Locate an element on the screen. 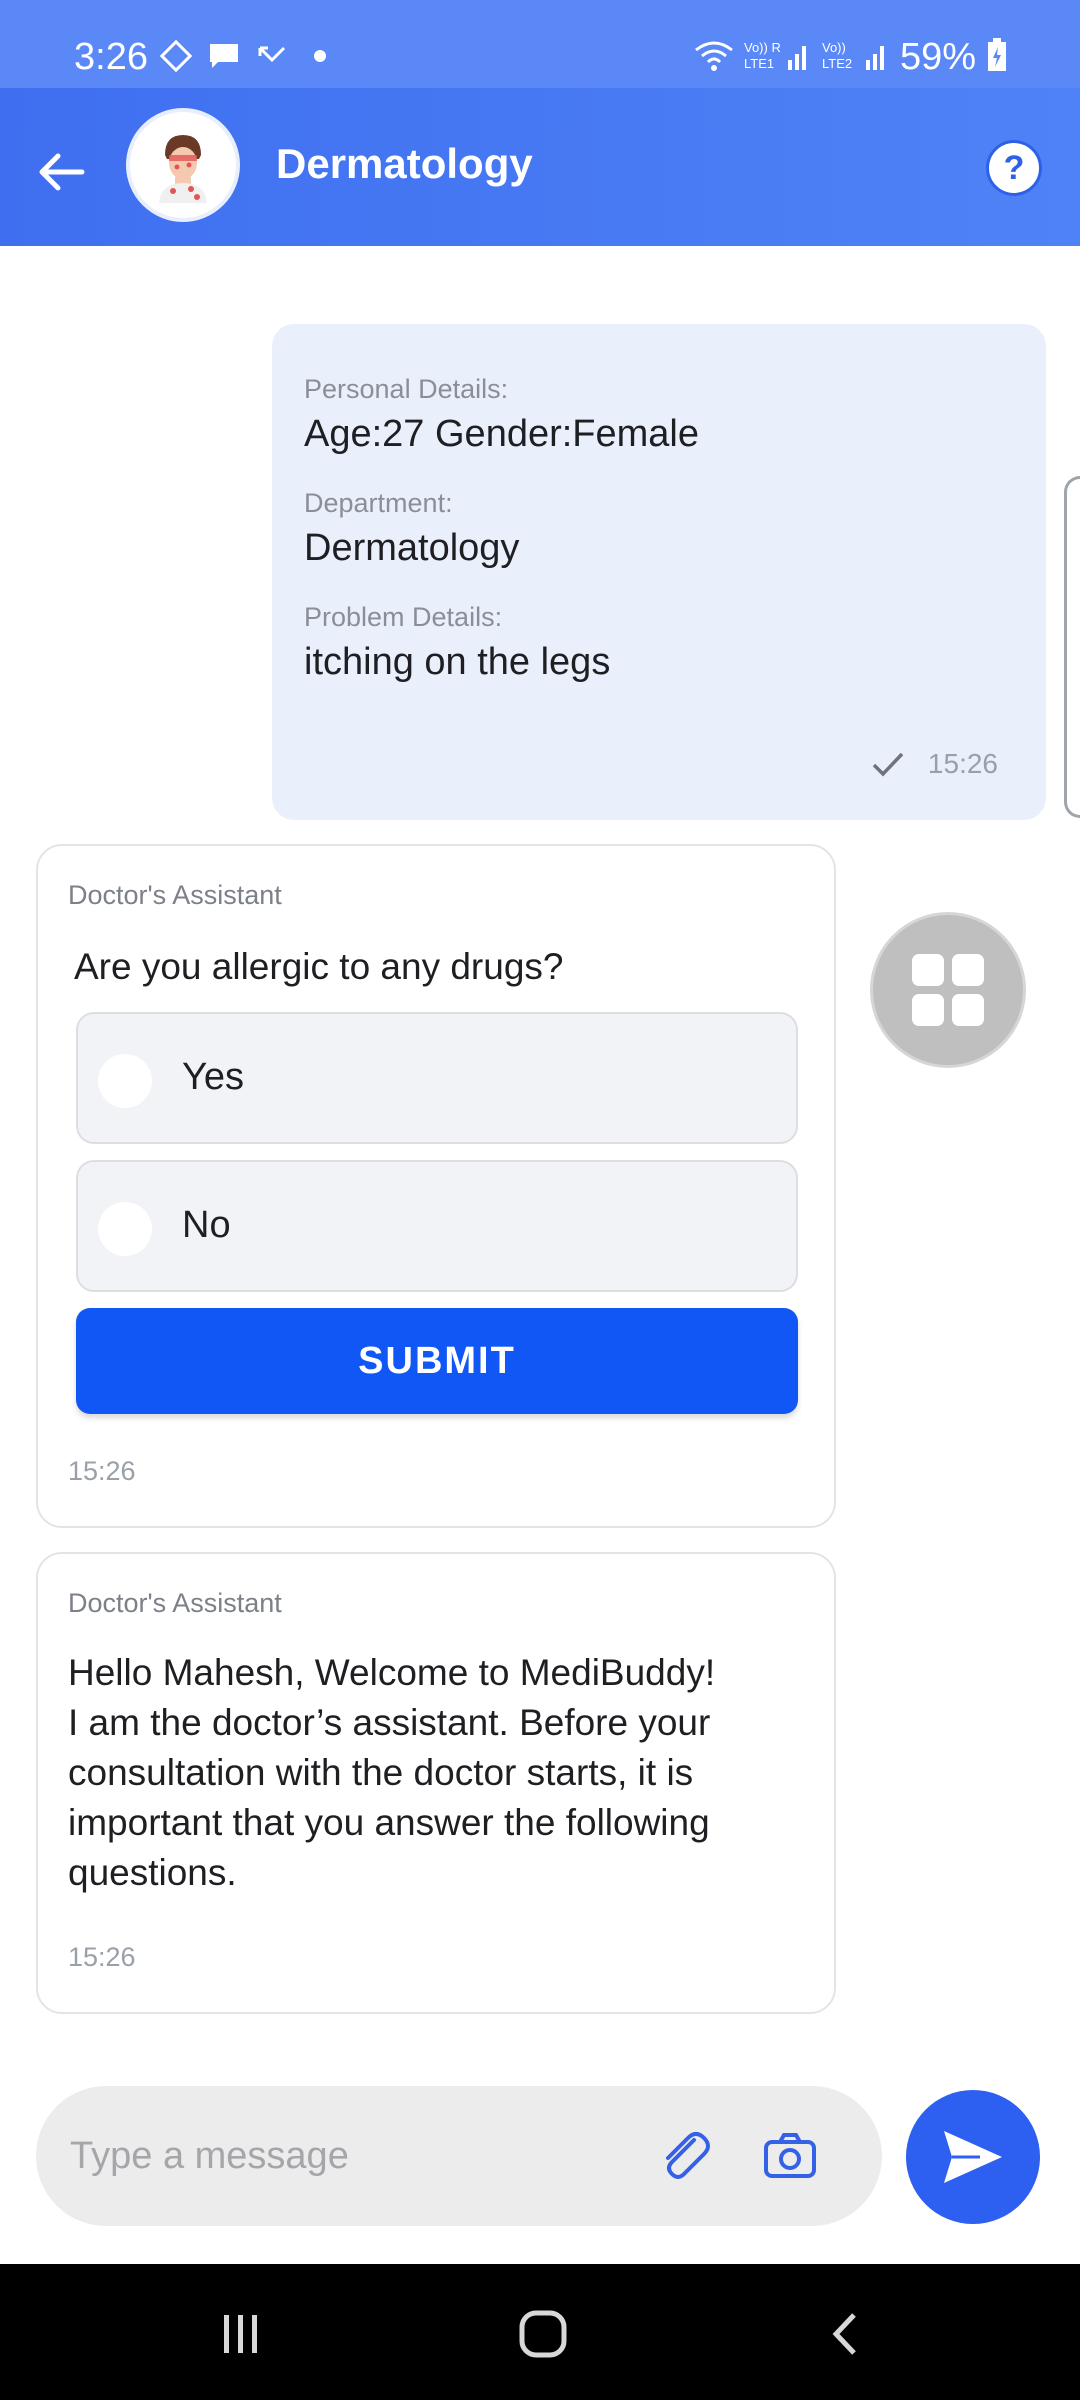 Image resolution: width=1080 pixels, height=2400 pixels. battery-icon is located at coordinates (997, 57).